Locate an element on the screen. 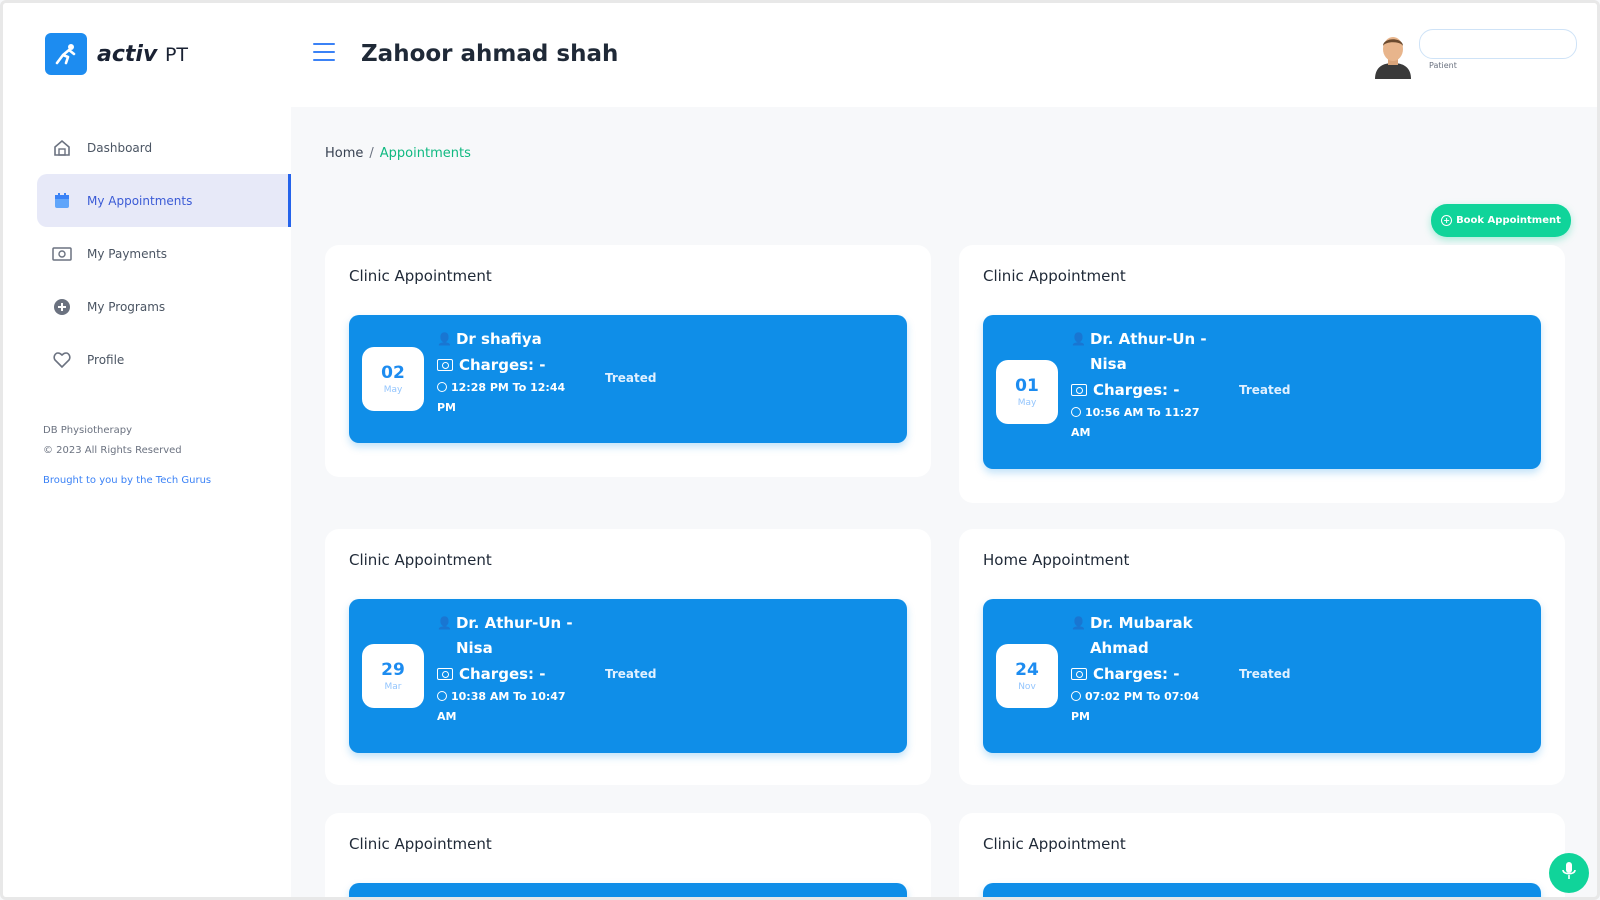 Image resolution: width=1600 pixels, height=900 pixels. sidebar-item-my-appointments: My Appointments is located at coordinates (164, 200).